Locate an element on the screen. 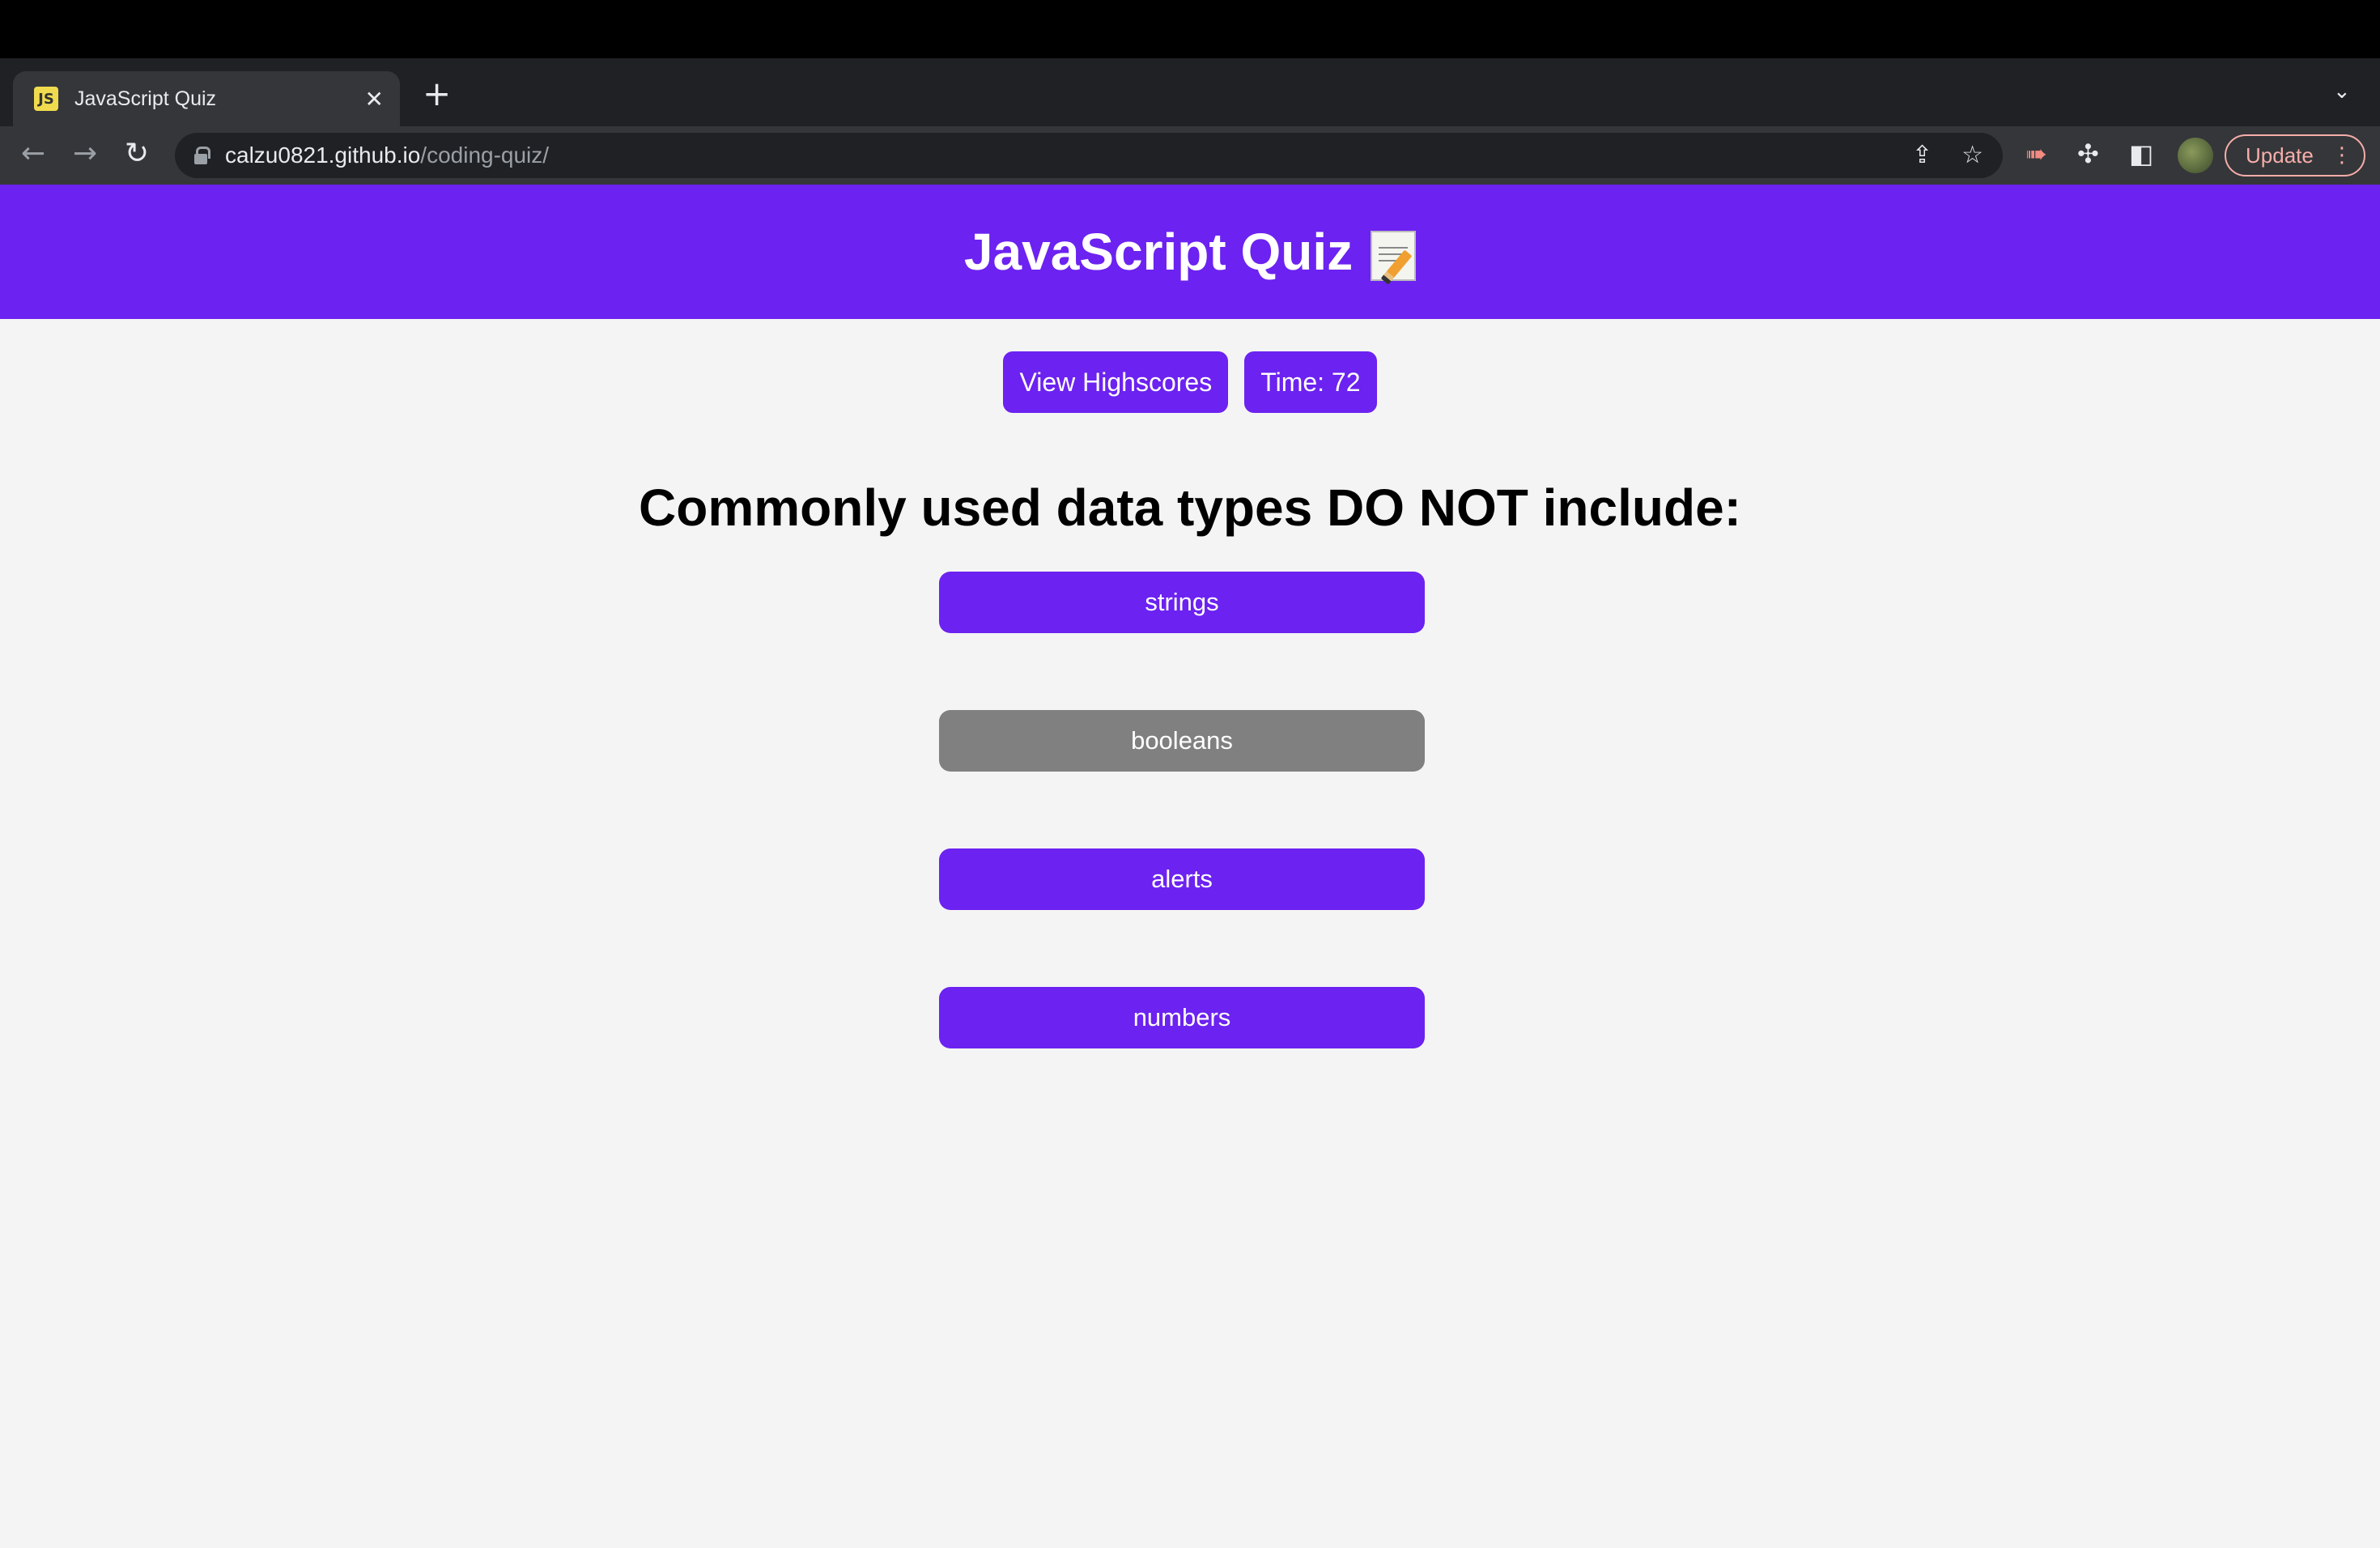  chevron-down-icon: ⌄ is located at coordinates (2342, 92).